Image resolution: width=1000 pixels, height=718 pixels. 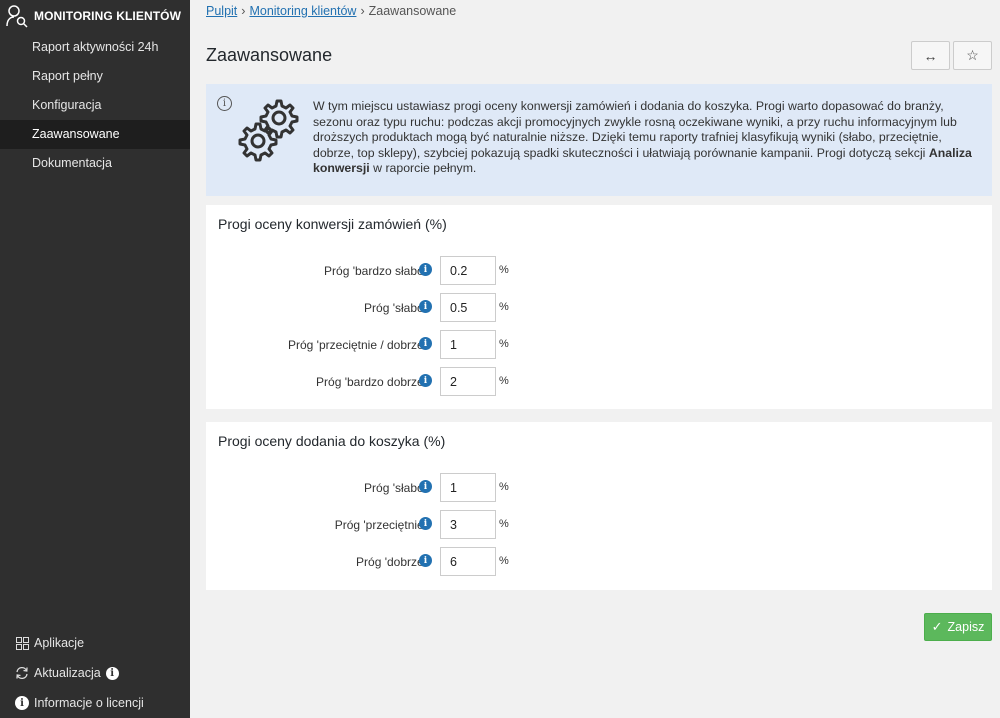 What do you see at coordinates (423, 168) in the screenshot?
I see `notice-text-part: w raporcie pełnym.` at bounding box center [423, 168].